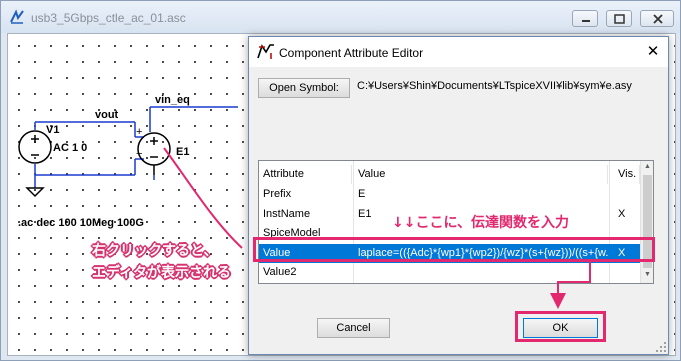  I want to click on header-value: Value, so click(481, 174).